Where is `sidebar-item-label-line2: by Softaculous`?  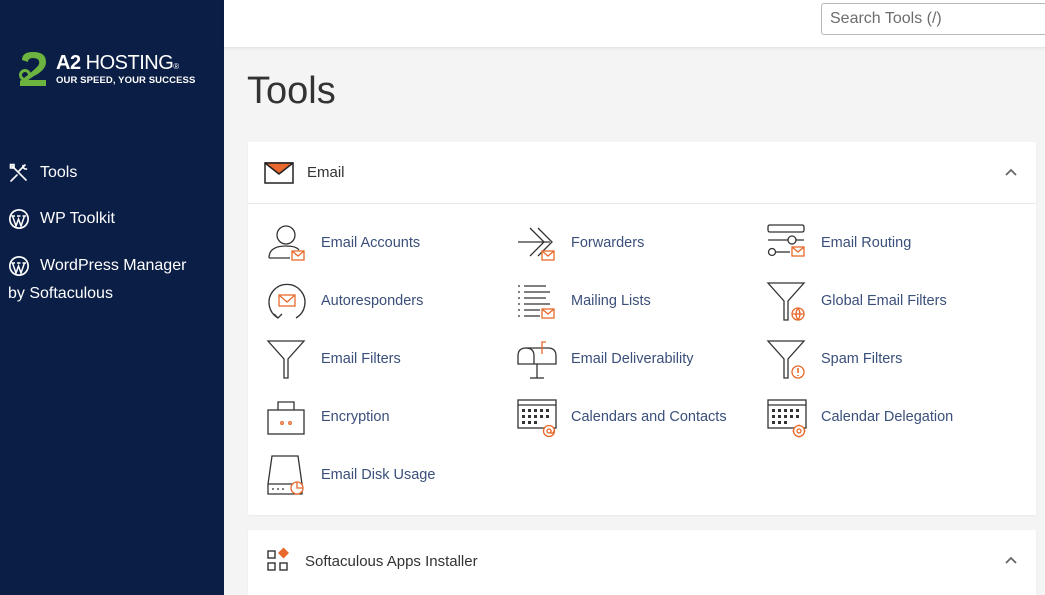
sidebar-item-label-line2: by Softaculous is located at coordinates (60, 293).